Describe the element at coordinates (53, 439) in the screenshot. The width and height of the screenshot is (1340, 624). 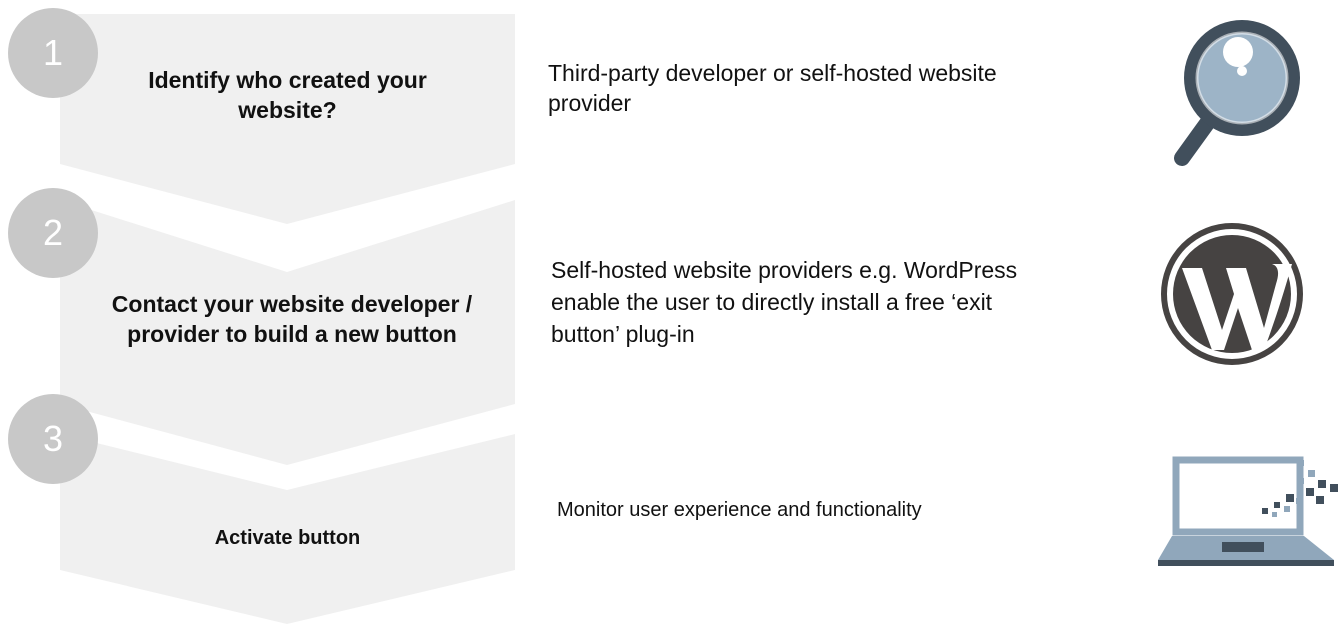
I see `step-3-number: 3` at that location.